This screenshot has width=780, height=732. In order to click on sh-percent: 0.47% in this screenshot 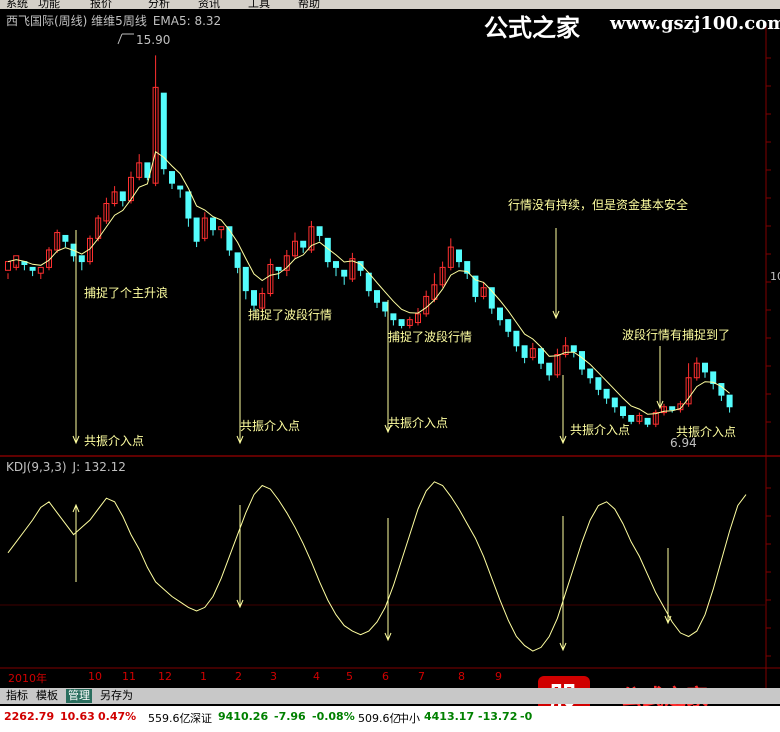, I will do `click(117, 716)`.